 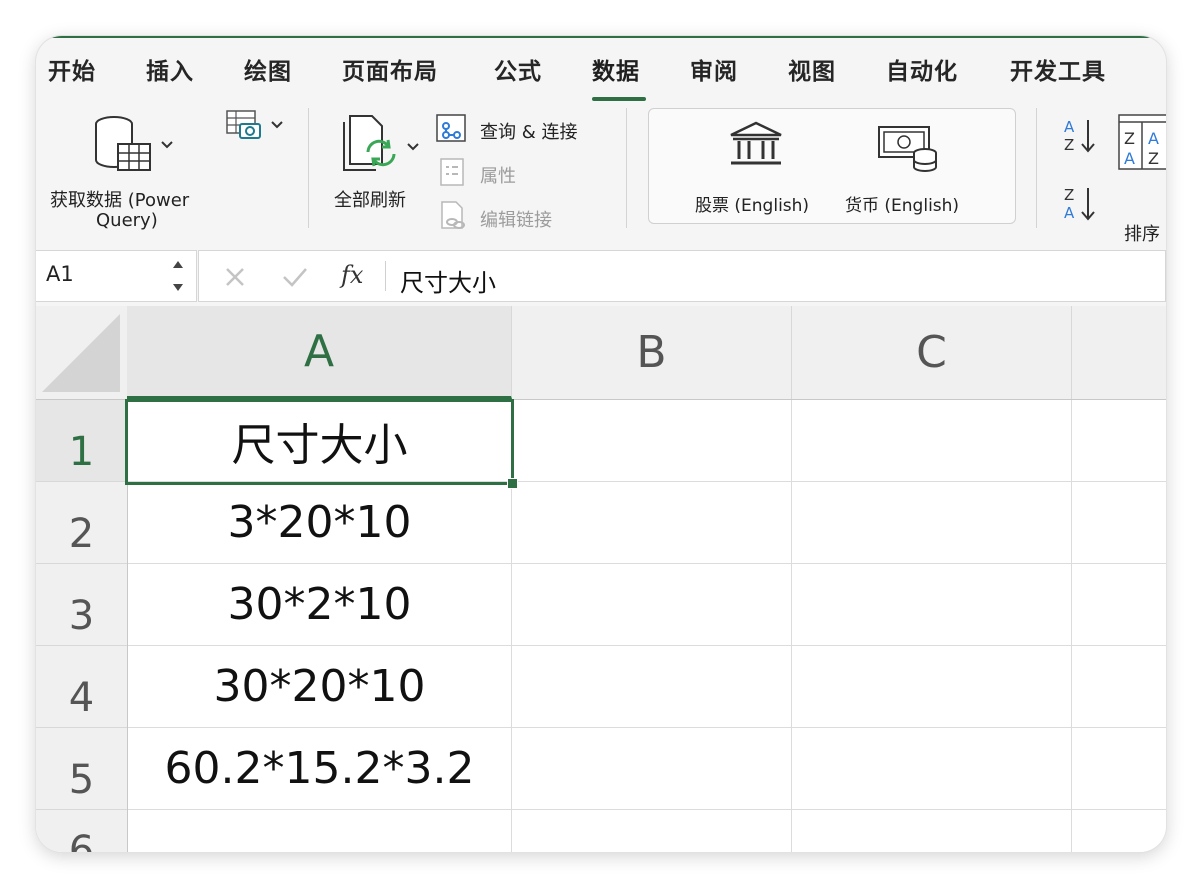 What do you see at coordinates (370, 200) in the screenshot?
I see `refresh-all-label: 全部刷新` at bounding box center [370, 200].